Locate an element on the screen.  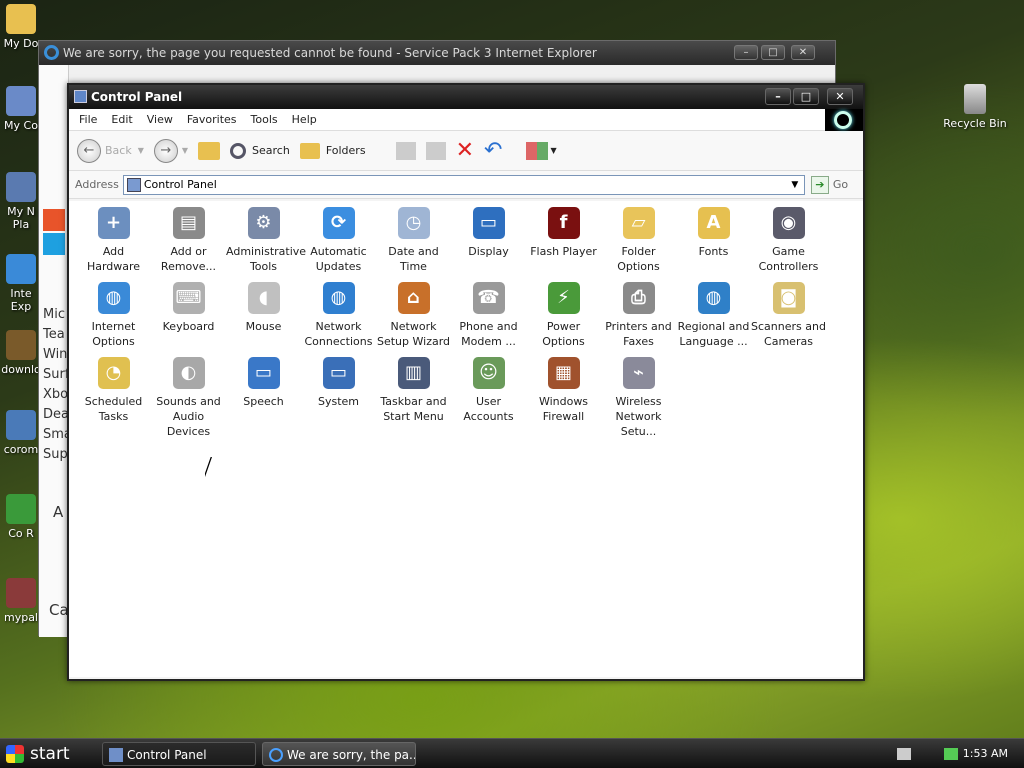
control-panel-item: ▥ Taskbar and Start Menu is located at coordinates (413, 390).